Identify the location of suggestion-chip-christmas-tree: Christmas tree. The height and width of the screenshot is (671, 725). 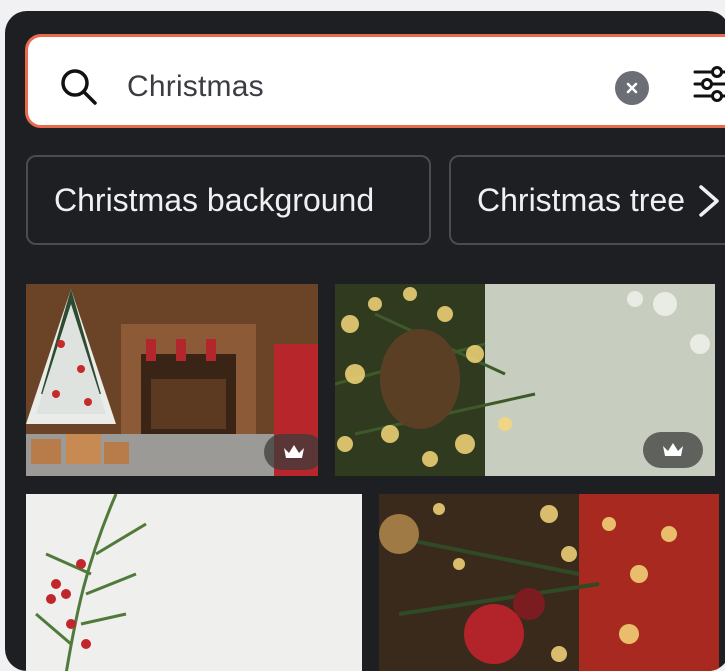
(587, 200).